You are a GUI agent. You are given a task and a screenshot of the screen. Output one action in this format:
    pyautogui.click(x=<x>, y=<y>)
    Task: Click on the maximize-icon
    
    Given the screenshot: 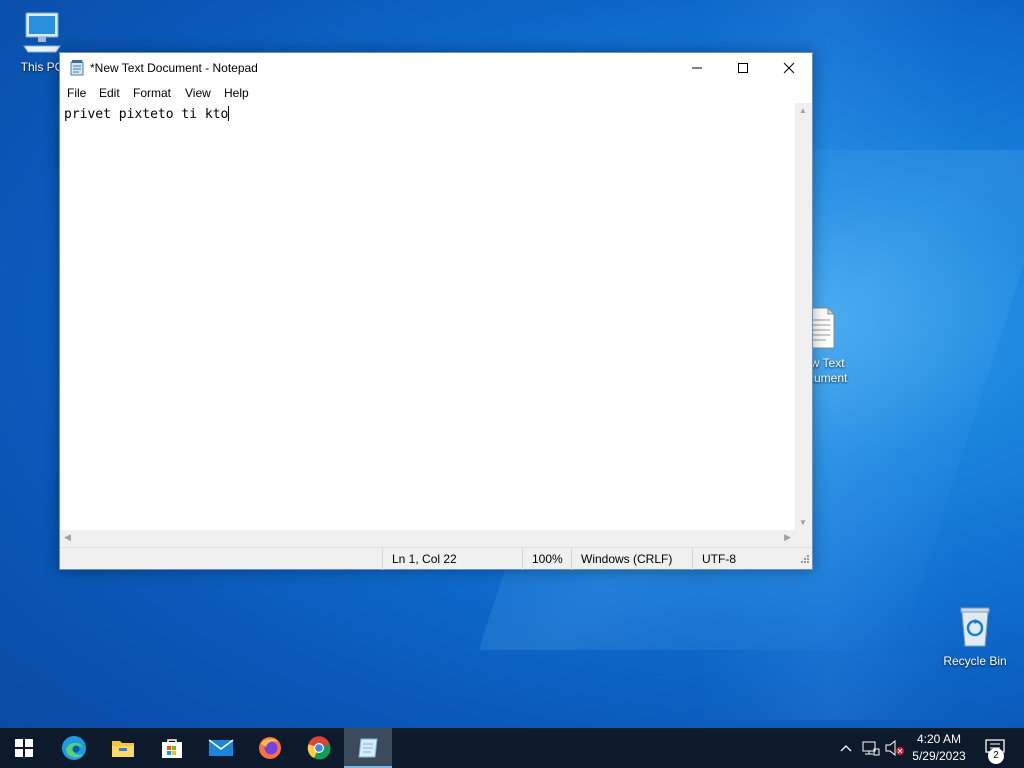 What is the action you would take?
    pyautogui.click(x=743, y=68)
    